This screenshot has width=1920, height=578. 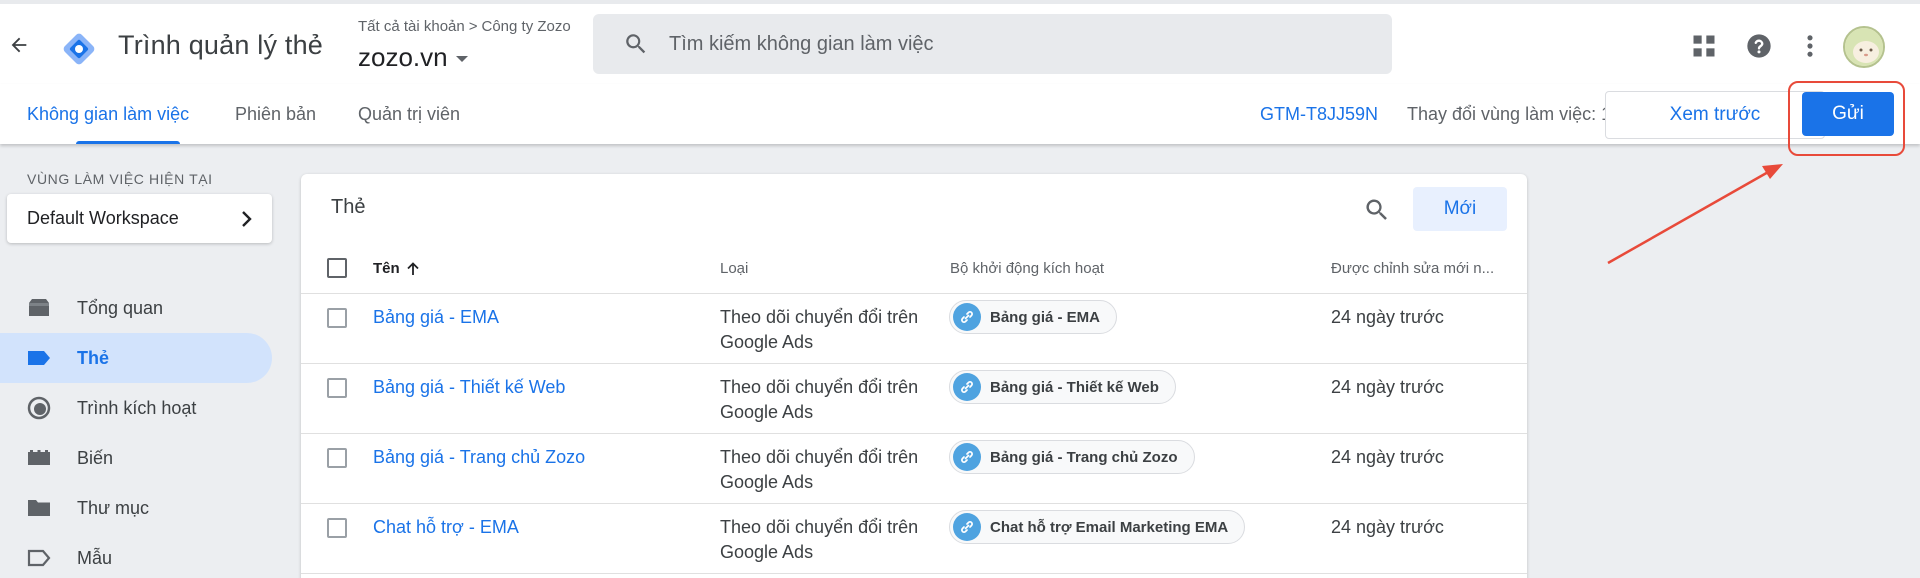 What do you see at coordinates (39, 508) in the screenshot?
I see `folder-icon` at bounding box center [39, 508].